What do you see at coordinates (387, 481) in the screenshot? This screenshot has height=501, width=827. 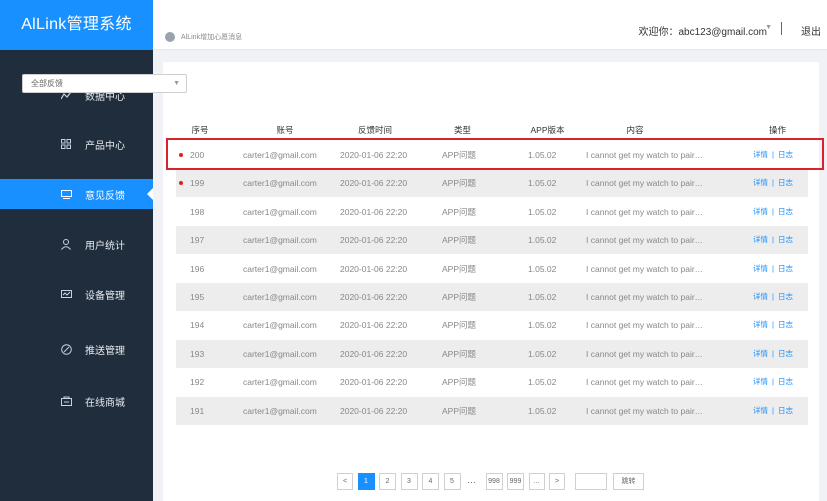 I see `page-button-2: 2` at bounding box center [387, 481].